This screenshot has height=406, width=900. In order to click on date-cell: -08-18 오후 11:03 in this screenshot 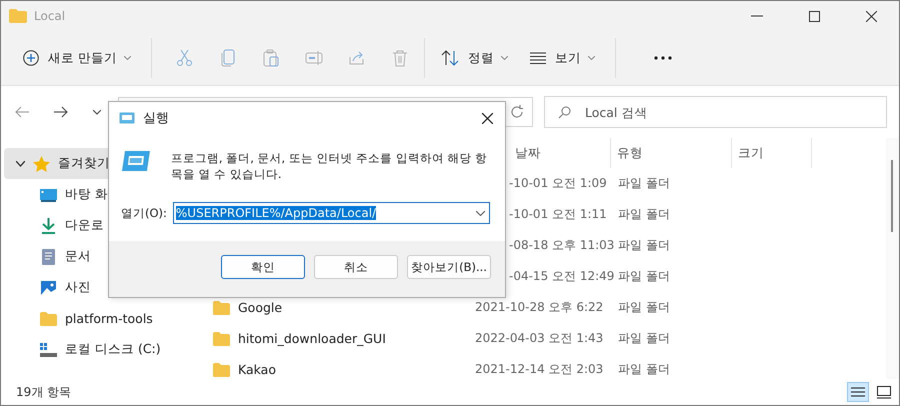, I will do `click(561, 245)`.